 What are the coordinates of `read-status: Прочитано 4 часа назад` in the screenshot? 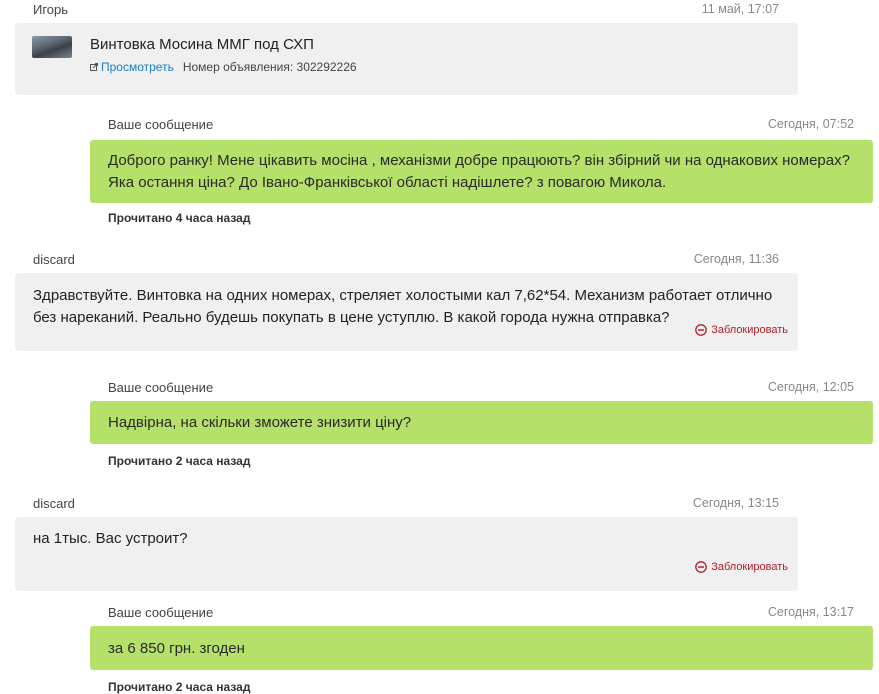 It's located at (179, 218).